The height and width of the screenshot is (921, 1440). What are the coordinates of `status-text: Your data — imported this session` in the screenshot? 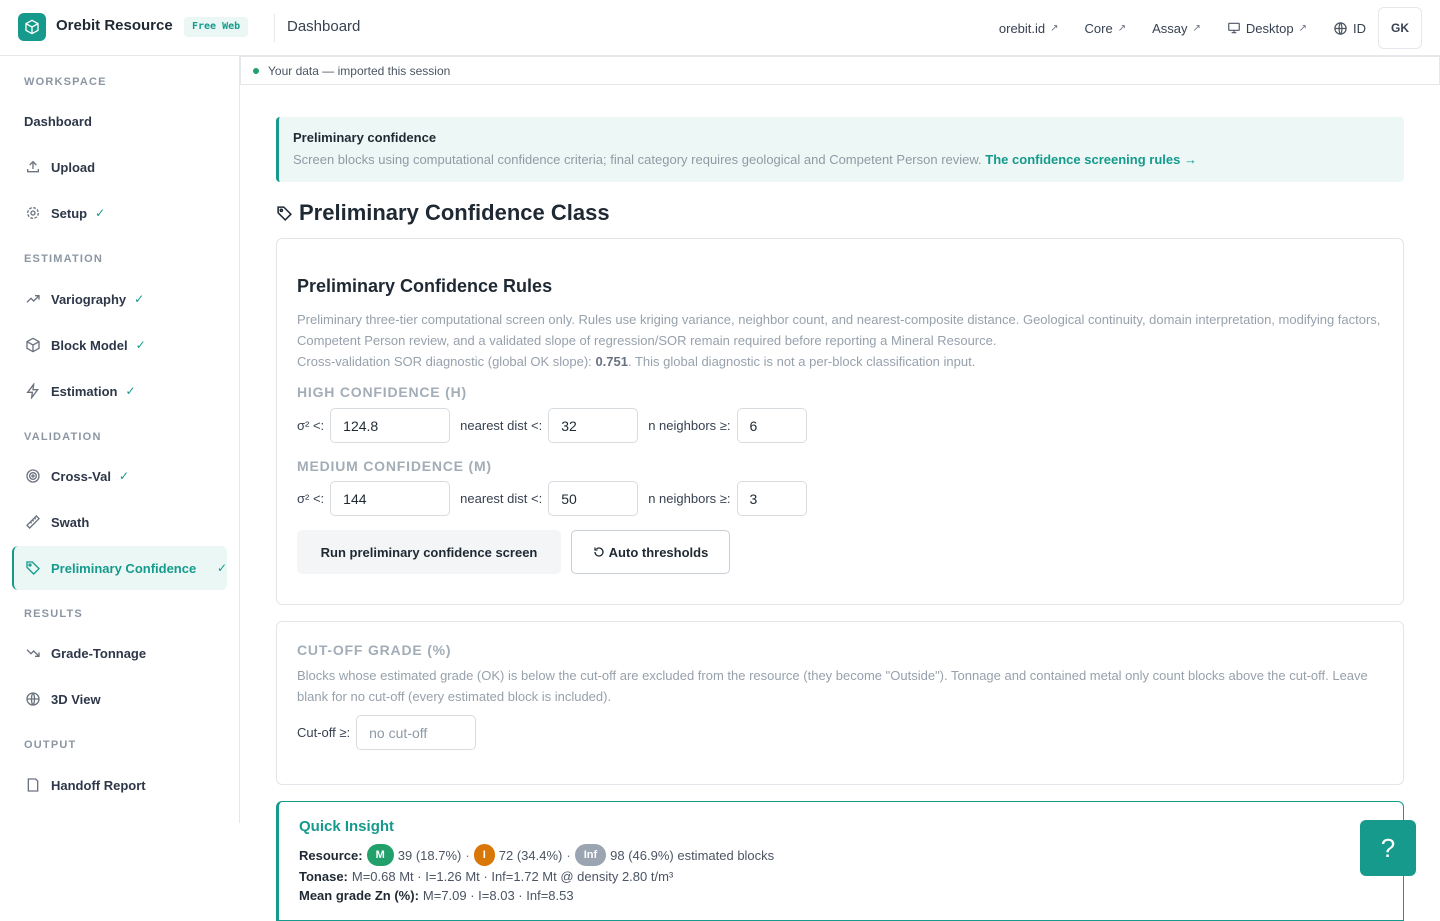 It's located at (359, 70).